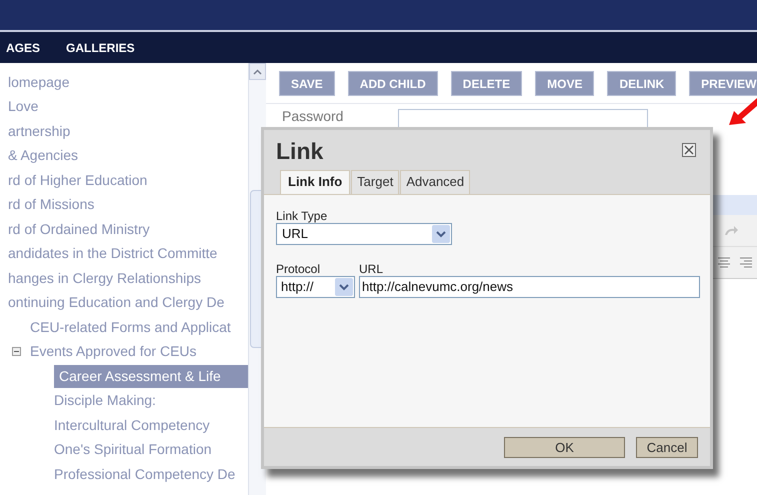  I want to click on tree-item: Career Assessment & Life, so click(151, 376).